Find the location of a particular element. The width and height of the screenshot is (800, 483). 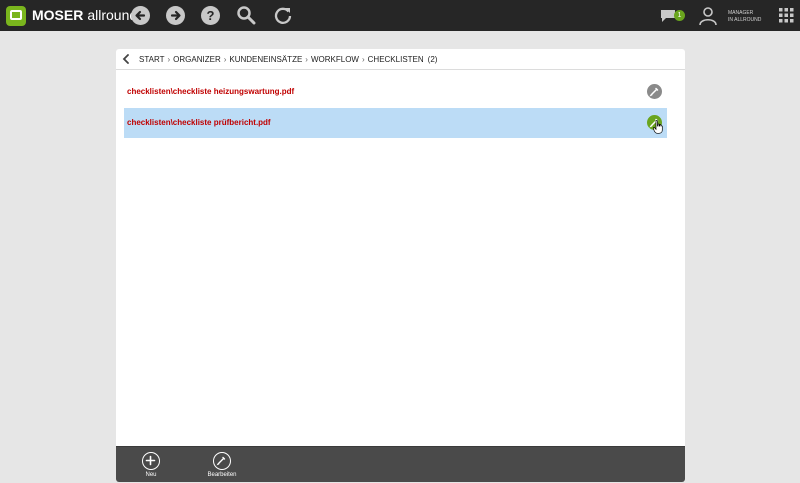

user-role-label: MANAGER IN ALLROUND is located at coordinates (744, 17).